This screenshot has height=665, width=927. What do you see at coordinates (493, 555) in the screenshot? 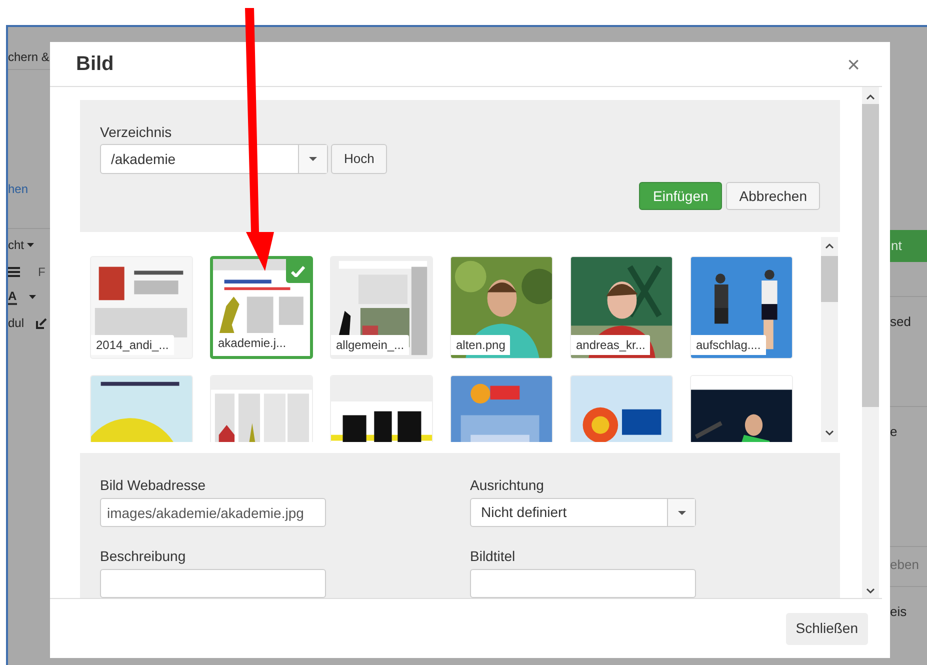
I see `field-label: Bildtitel` at bounding box center [493, 555].